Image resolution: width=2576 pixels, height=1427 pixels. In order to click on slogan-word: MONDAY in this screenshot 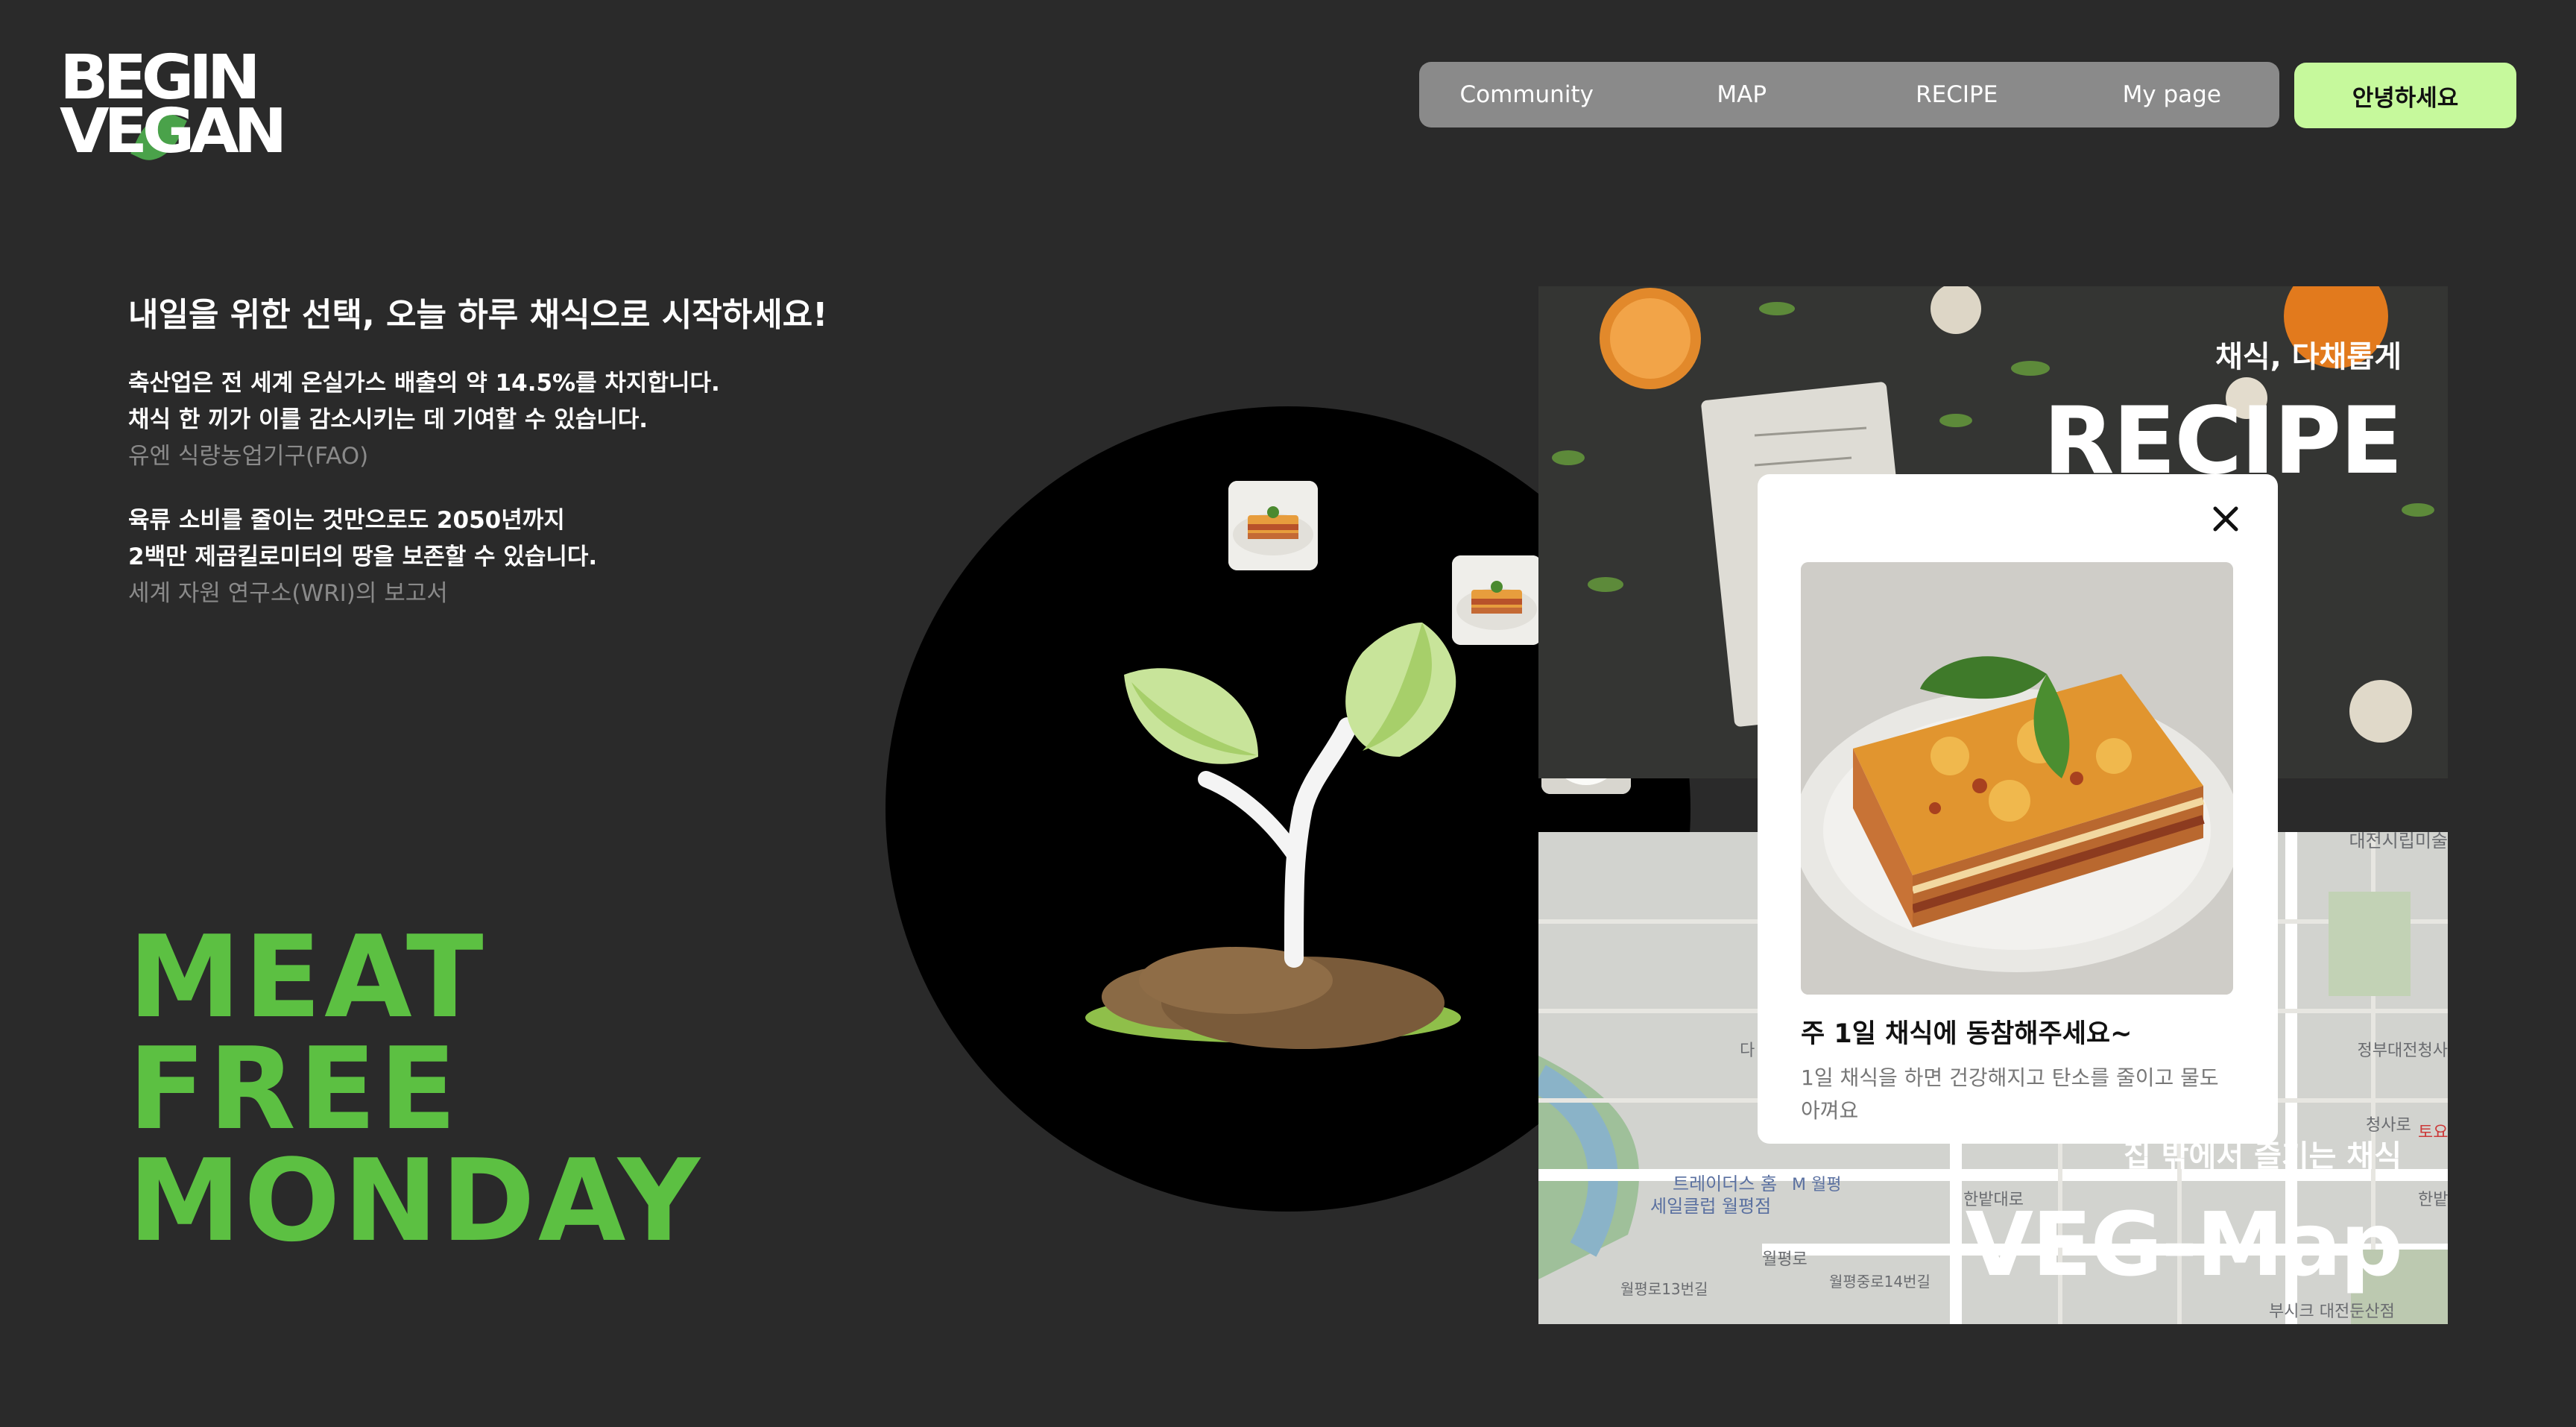, I will do `click(416, 1201)`.